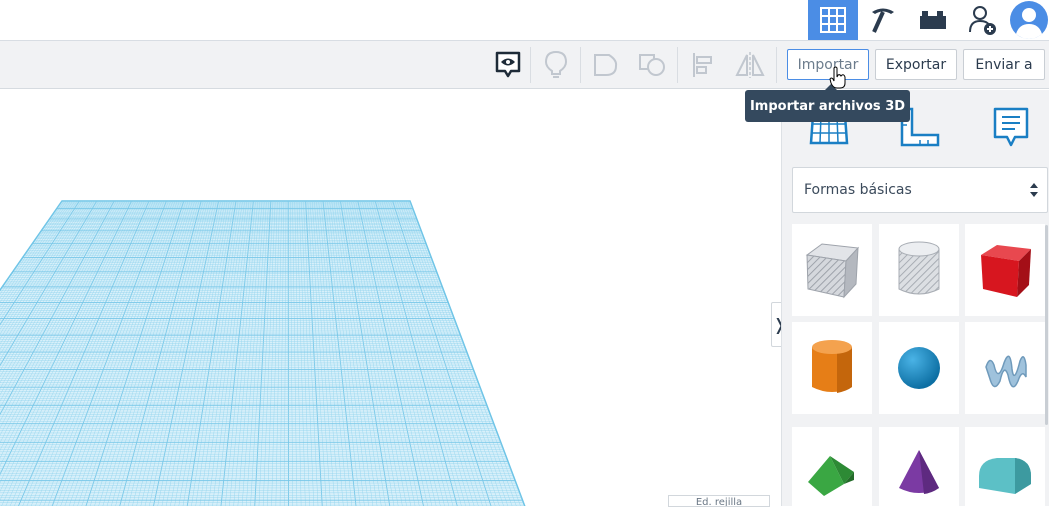  I want to click on cylinder-hole-icon, so click(919, 270).